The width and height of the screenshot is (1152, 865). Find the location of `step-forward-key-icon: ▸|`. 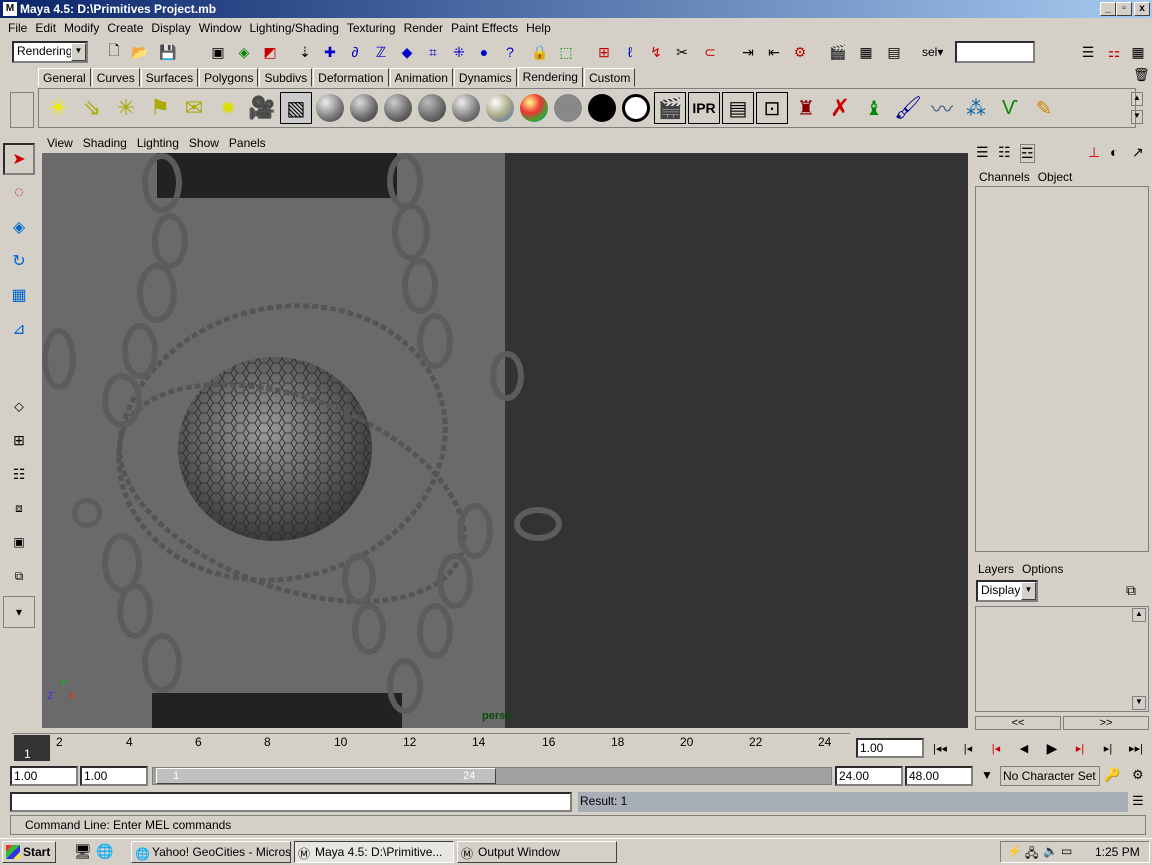

step-forward-key-icon: ▸| is located at coordinates (1108, 748).